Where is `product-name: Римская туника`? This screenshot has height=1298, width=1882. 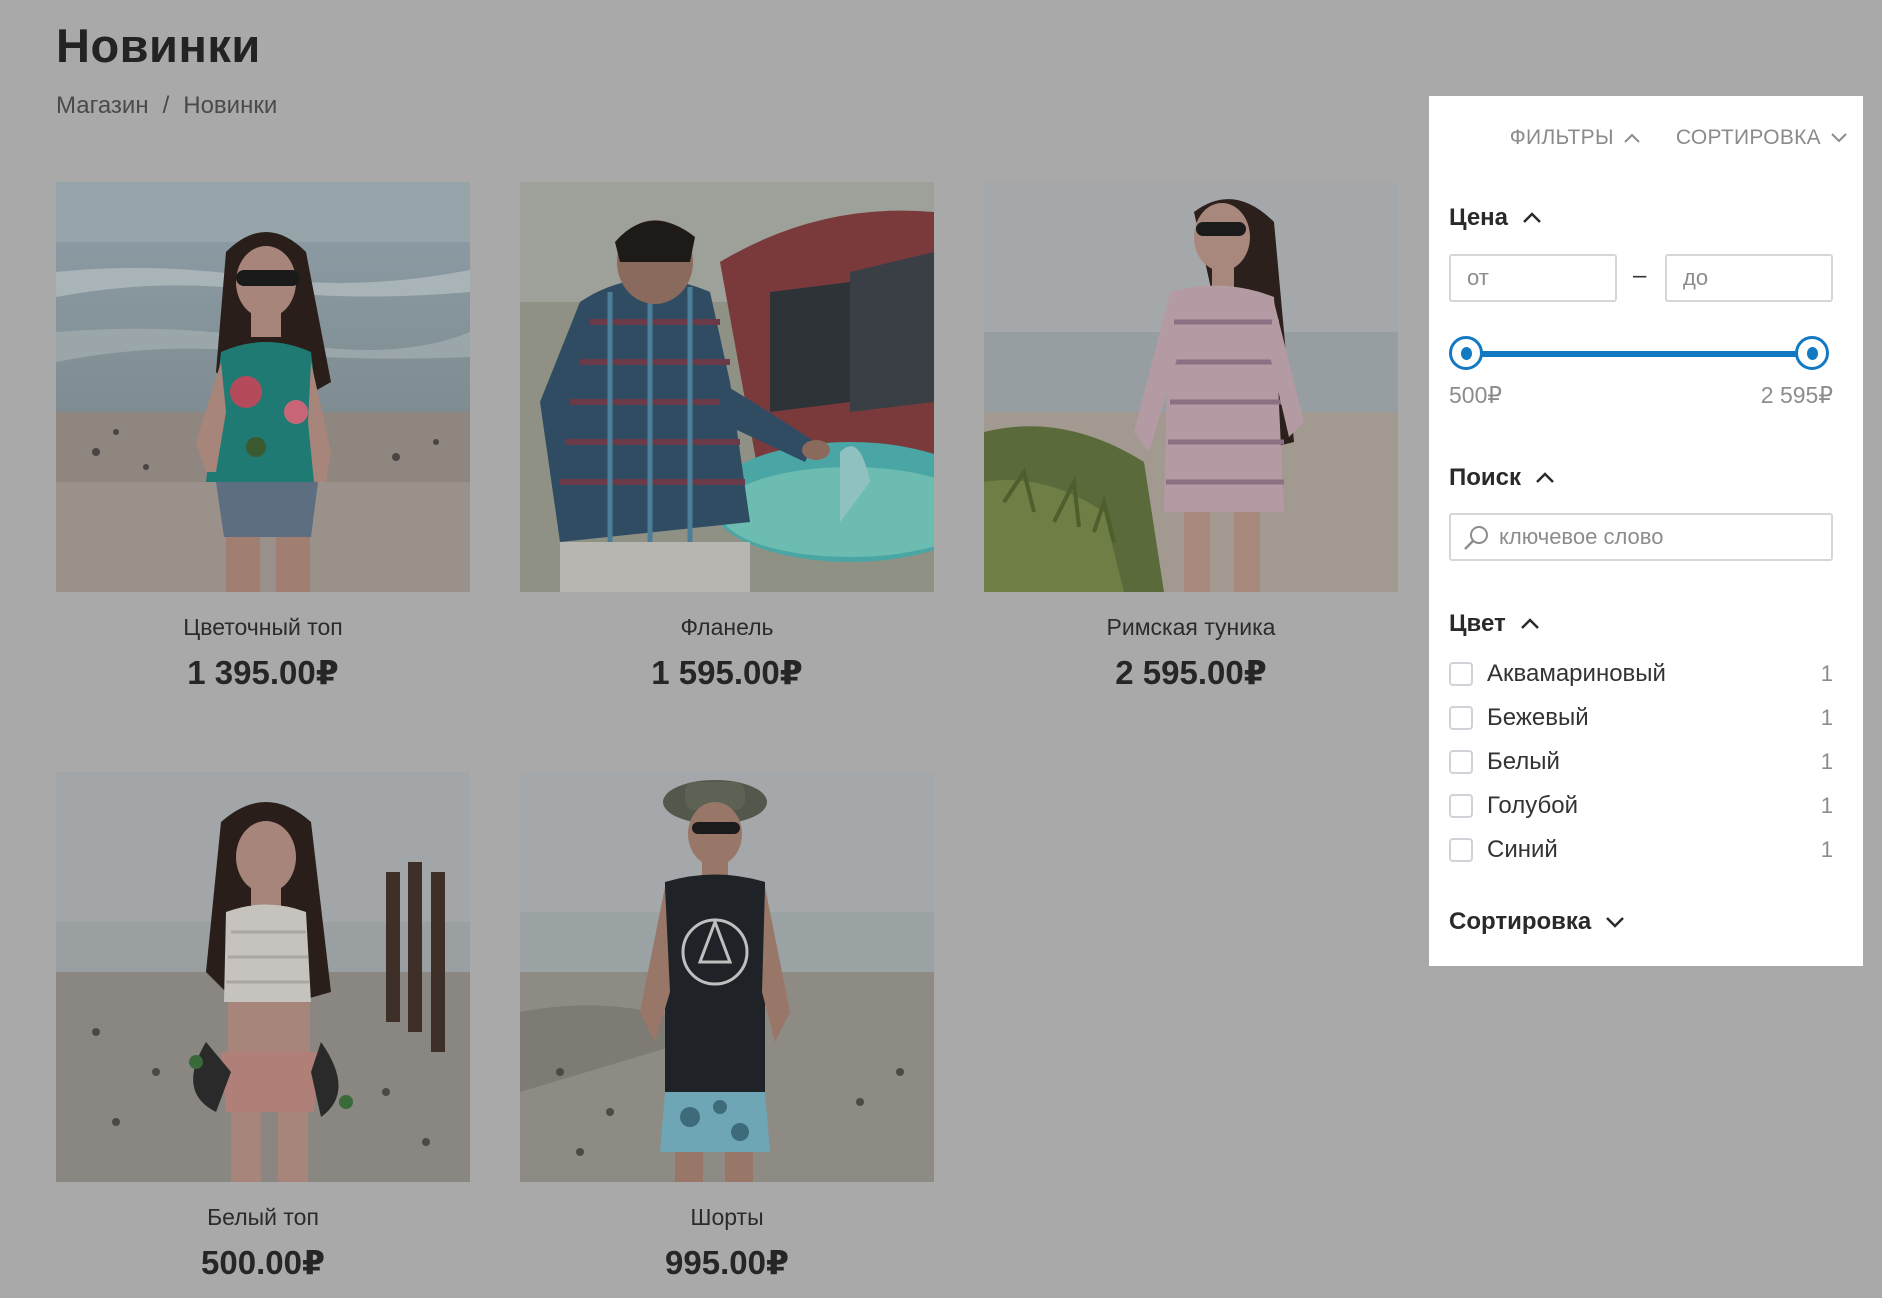
product-name: Римская туника is located at coordinates (1191, 627).